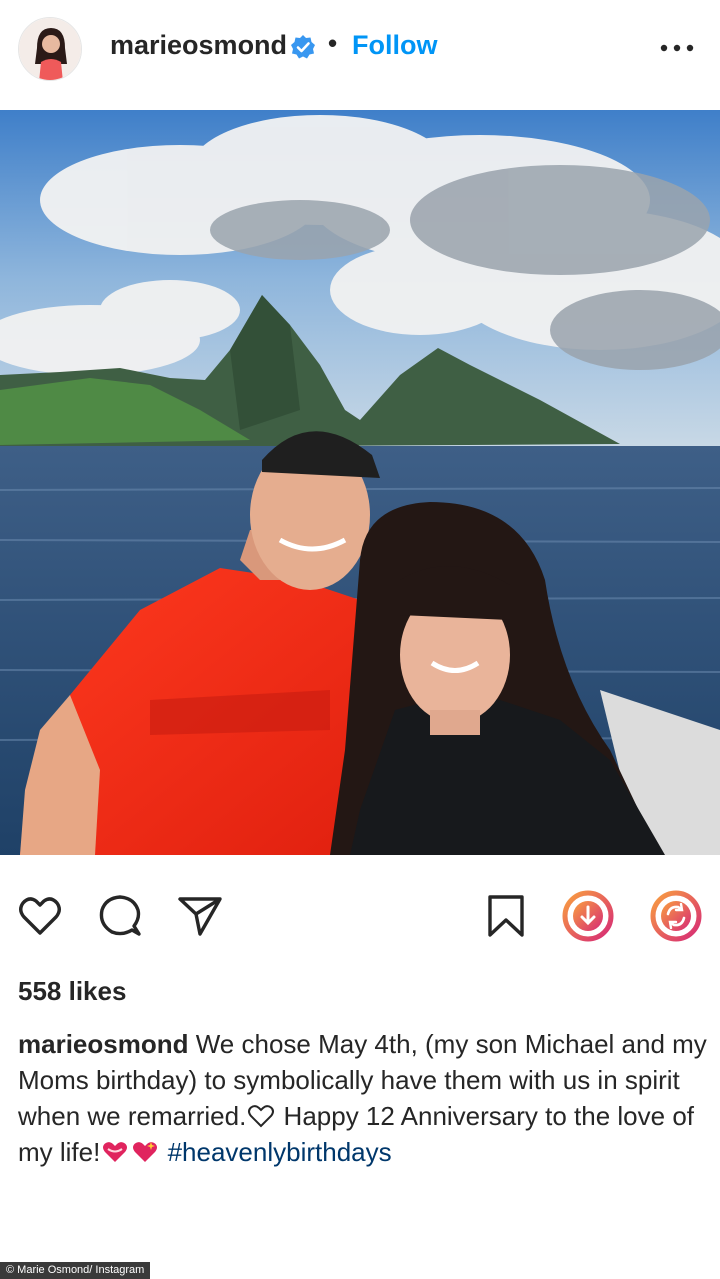  Describe the element at coordinates (120, 916) in the screenshot. I see `comment-icon` at that location.